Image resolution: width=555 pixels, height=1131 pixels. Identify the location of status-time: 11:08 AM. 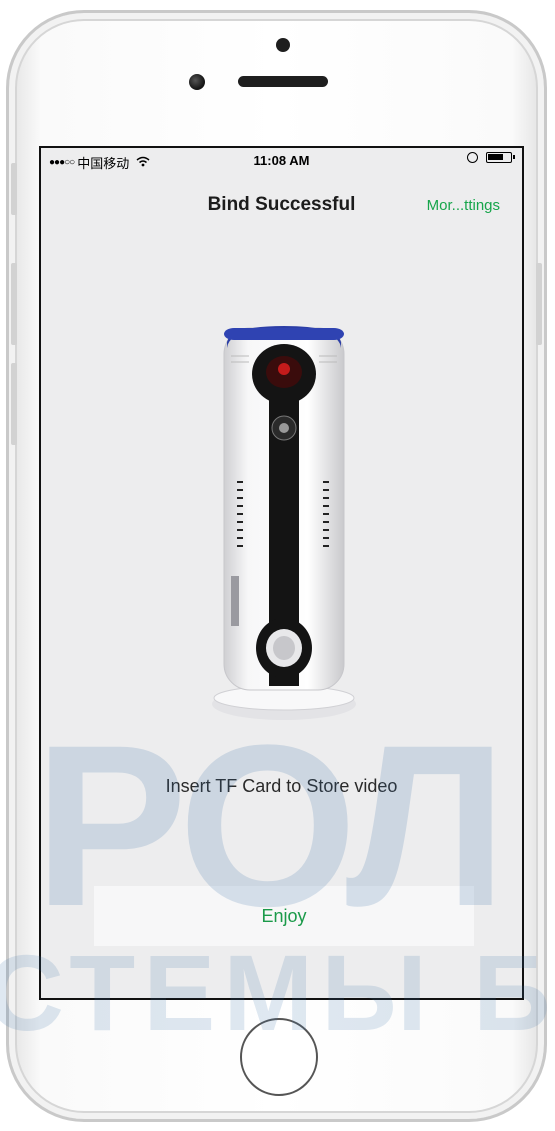
(281, 160).